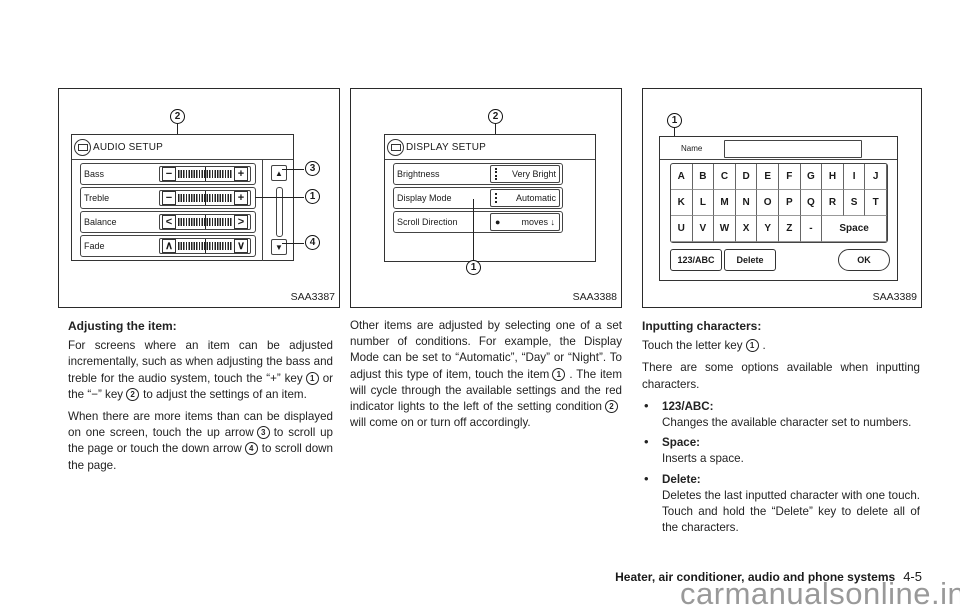 Image resolution: width=960 pixels, height=612 pixels. I want to click on letter-key: J, so click(876, 177).